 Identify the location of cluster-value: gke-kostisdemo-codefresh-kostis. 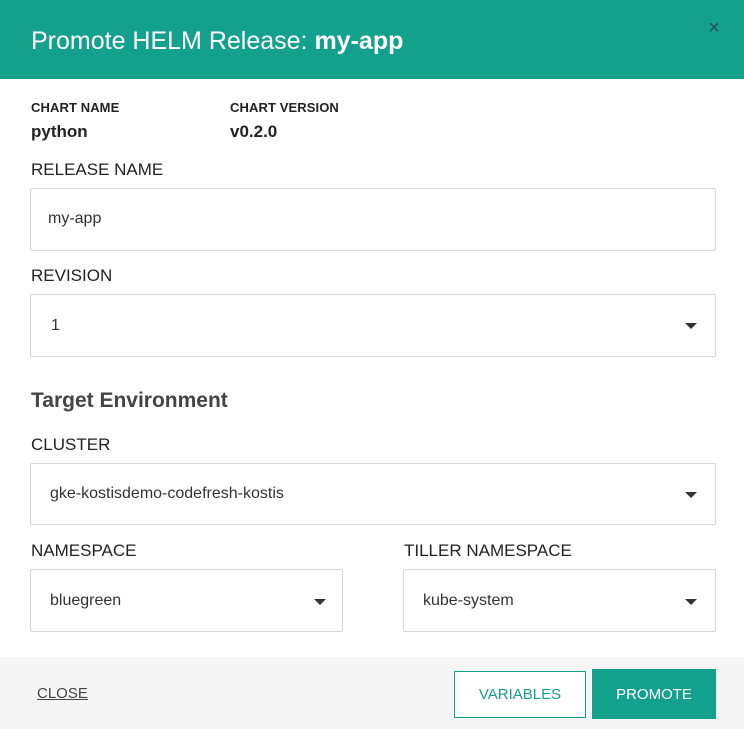
(167, 493).